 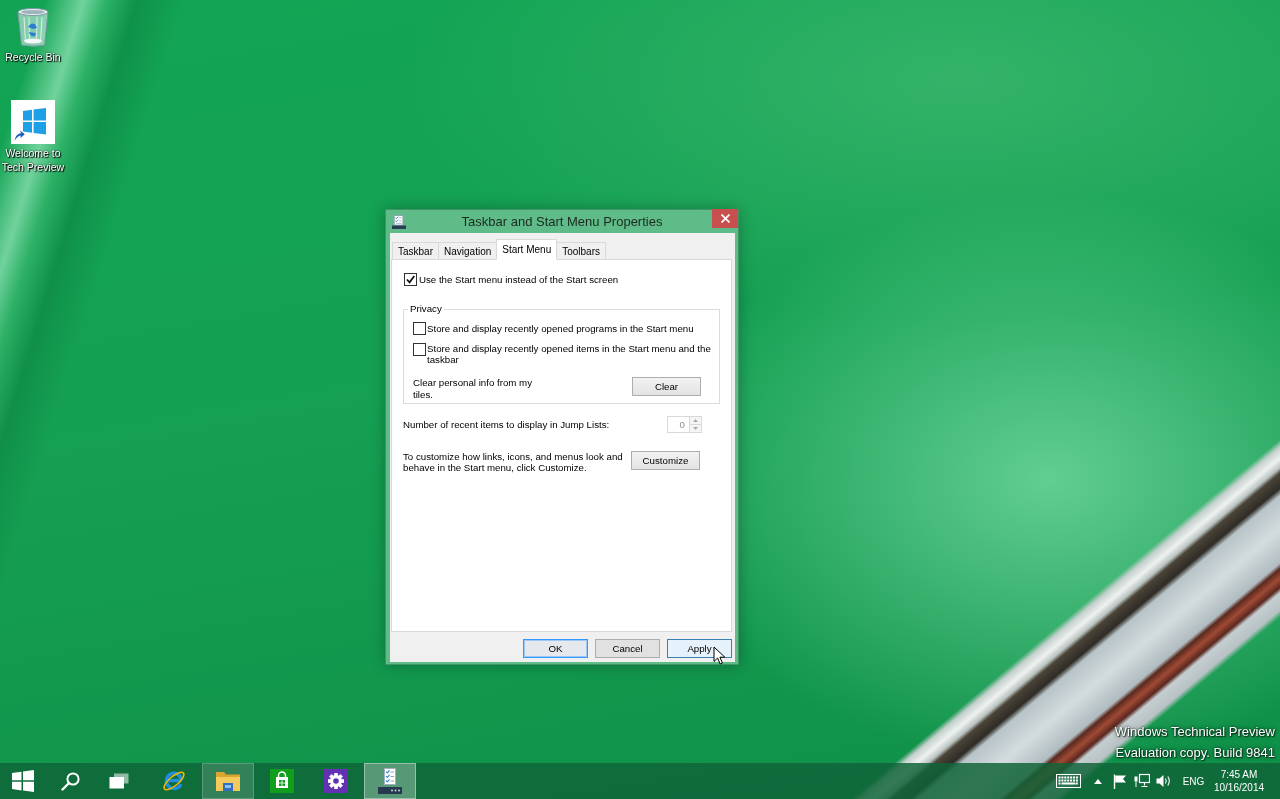 What do you see at coordinates (513, 462) in the screenshot?
I see `customize-text: To customize how links, icons, and menus look and behave in the Start menu, click Customize.` at bounding box center [513, 462].